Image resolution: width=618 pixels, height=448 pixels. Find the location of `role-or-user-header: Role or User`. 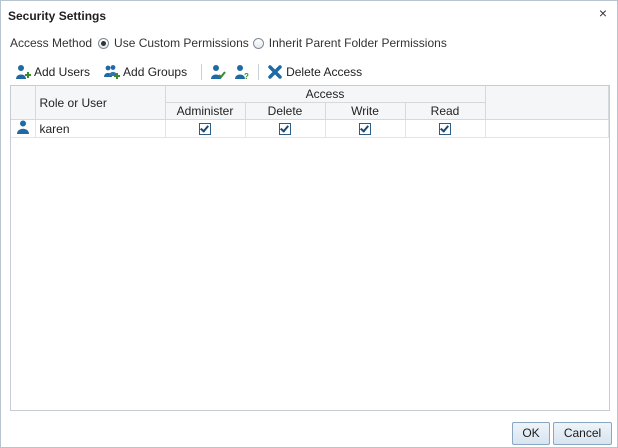

role-or-user-header: Role or User is located at coordinates (100, 103).